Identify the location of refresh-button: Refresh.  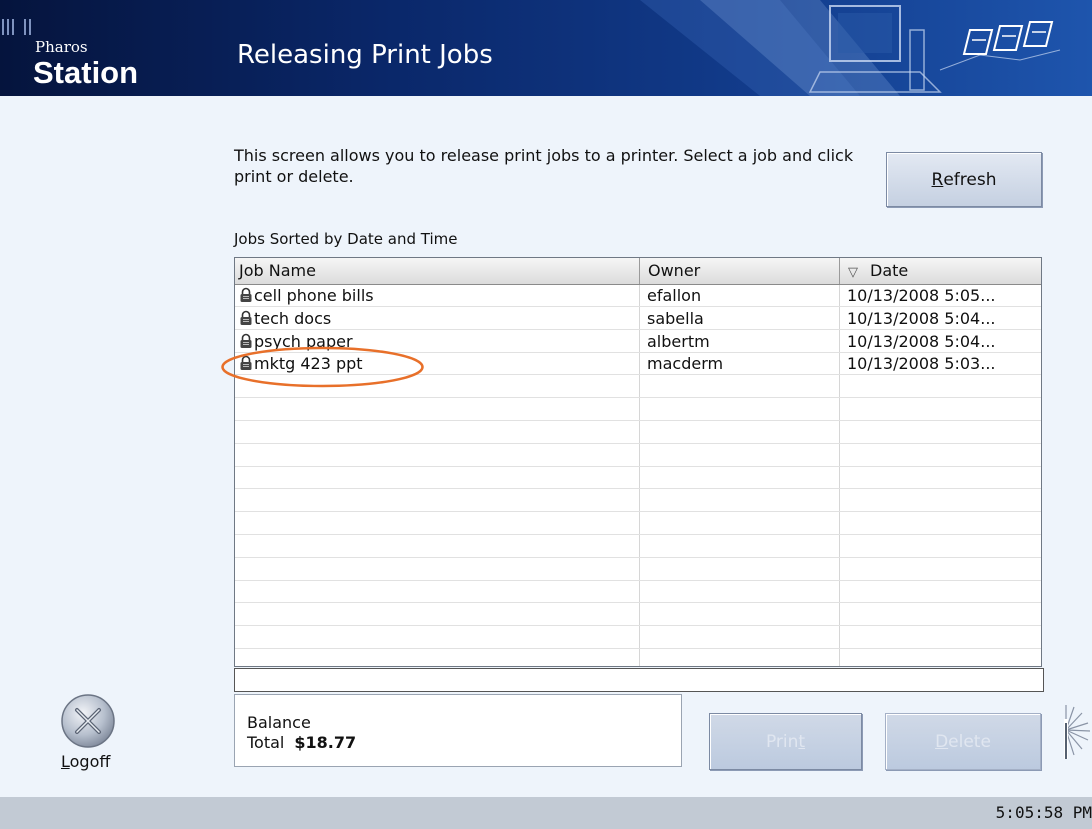
(964, 179).